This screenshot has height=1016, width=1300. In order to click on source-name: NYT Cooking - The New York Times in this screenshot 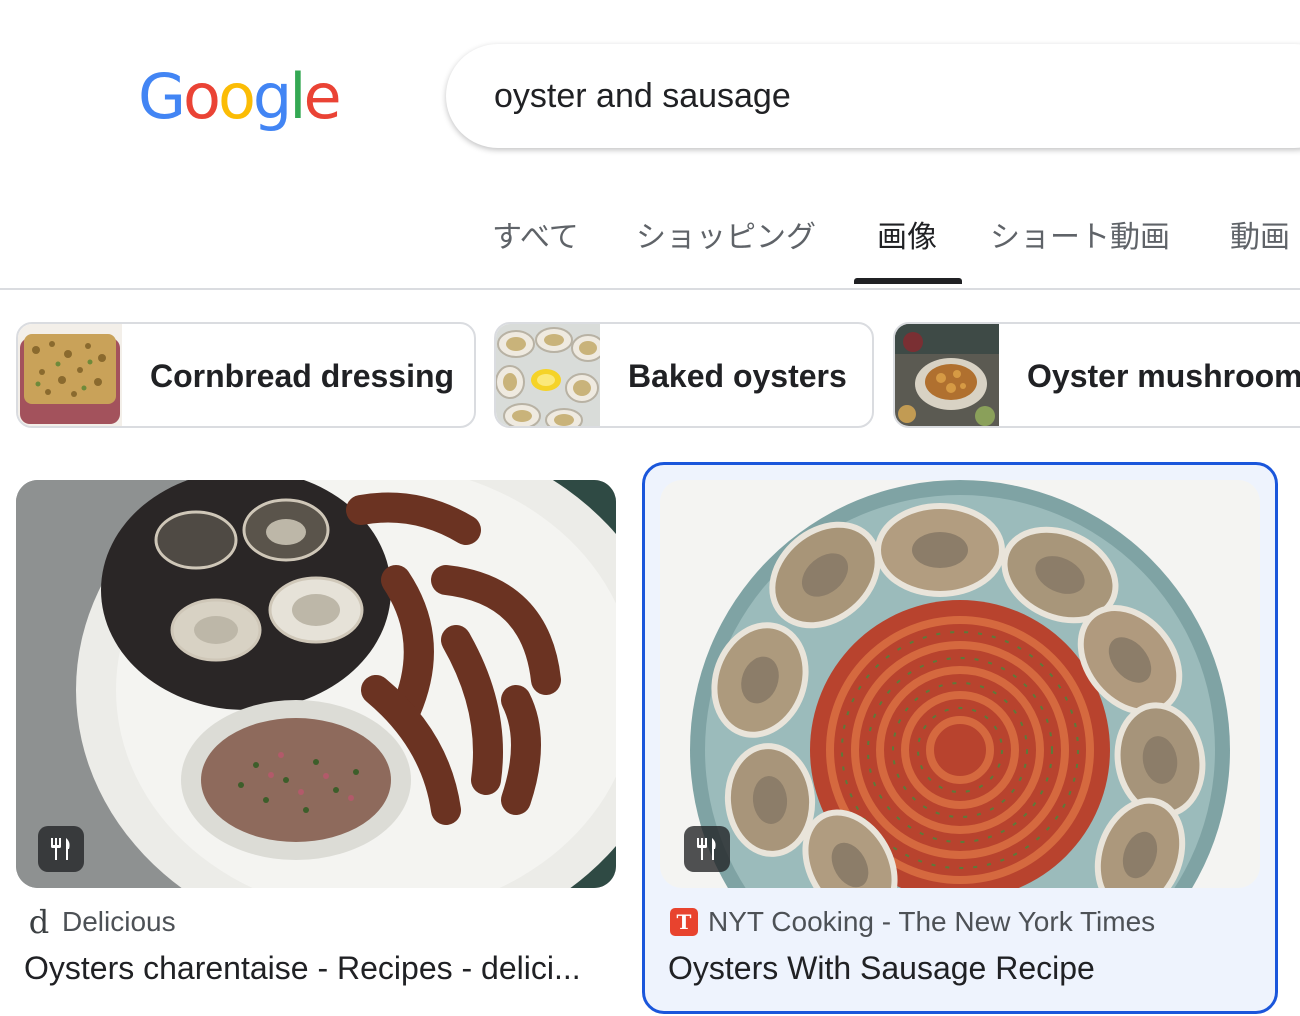, I will do `click(932, 921)`.